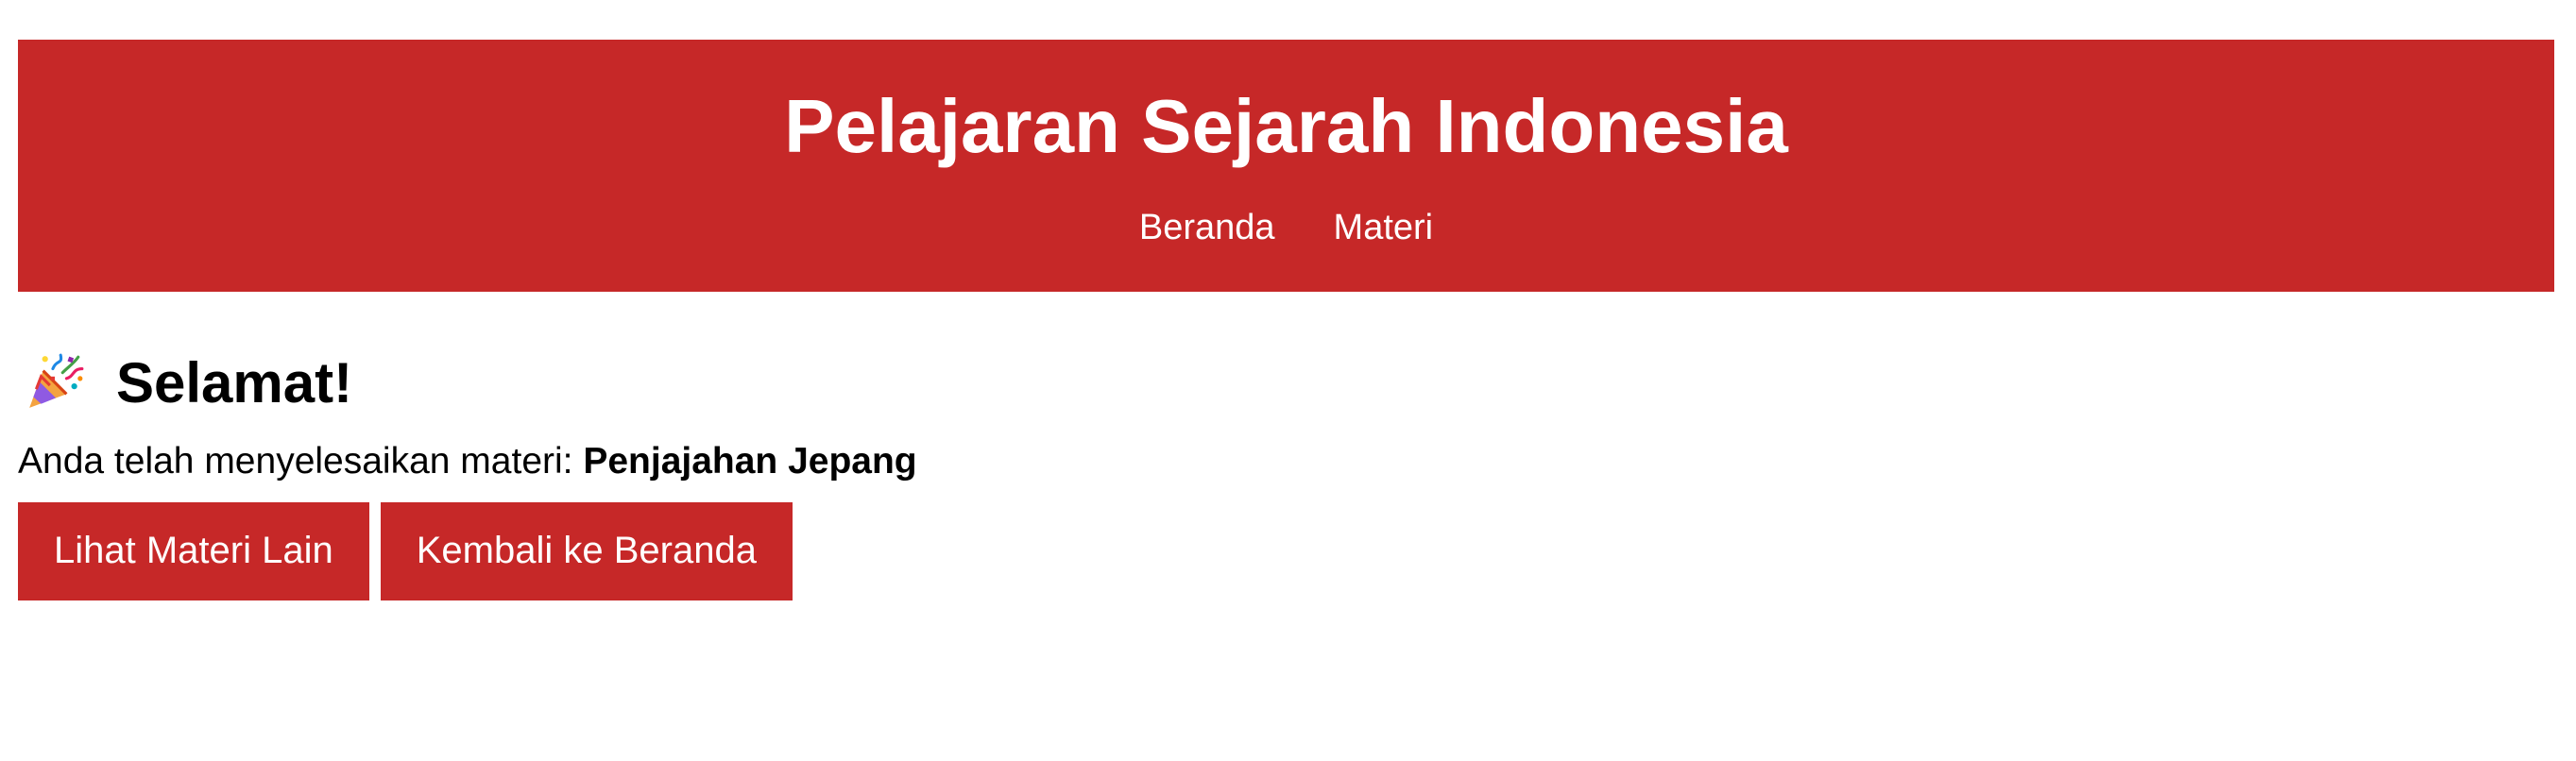 This screenshot has width=2576, height=761. Describe the element at coordinates (1288, 550) in the screenshot. I see `action-buttons: Lihat Materi Lain Kembali ke Beranda` at that location.